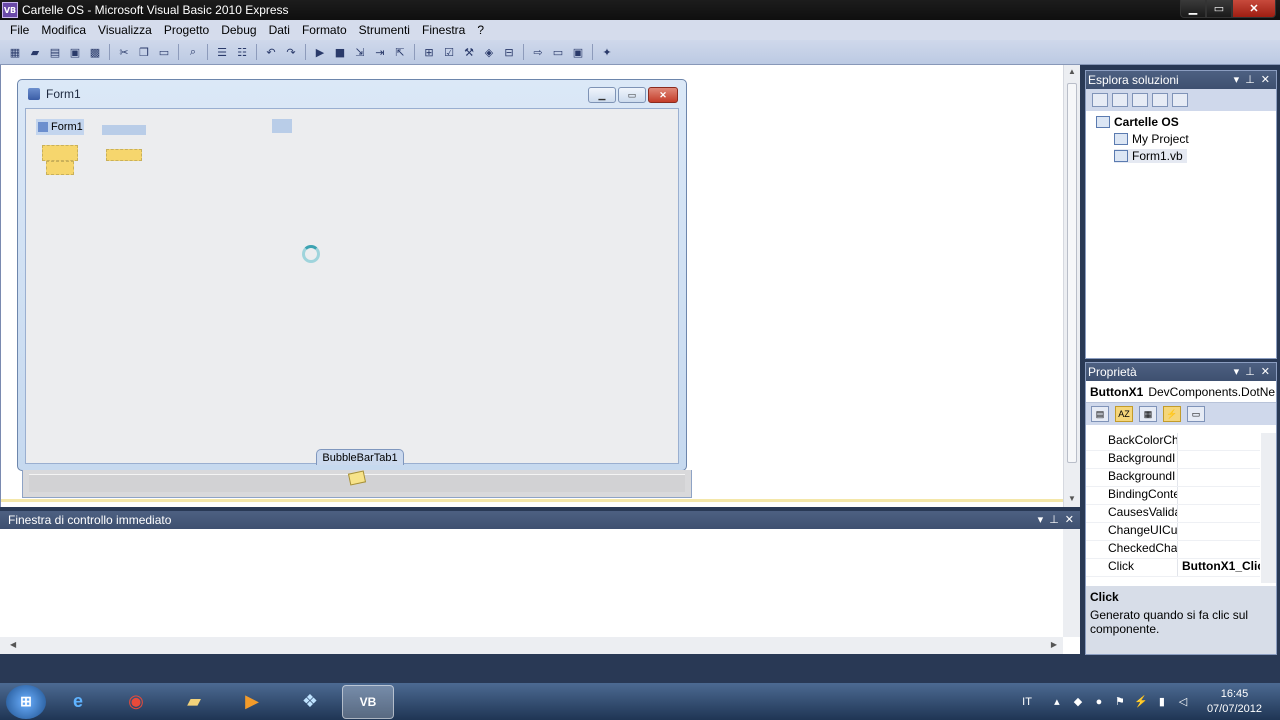 The width and height of the screenshot is (1280, 720). What do you see at coordinates (1054, 644) in the screenshot?
I see `scroll-right-icon: ▶` at bounding box center [1054, 644].